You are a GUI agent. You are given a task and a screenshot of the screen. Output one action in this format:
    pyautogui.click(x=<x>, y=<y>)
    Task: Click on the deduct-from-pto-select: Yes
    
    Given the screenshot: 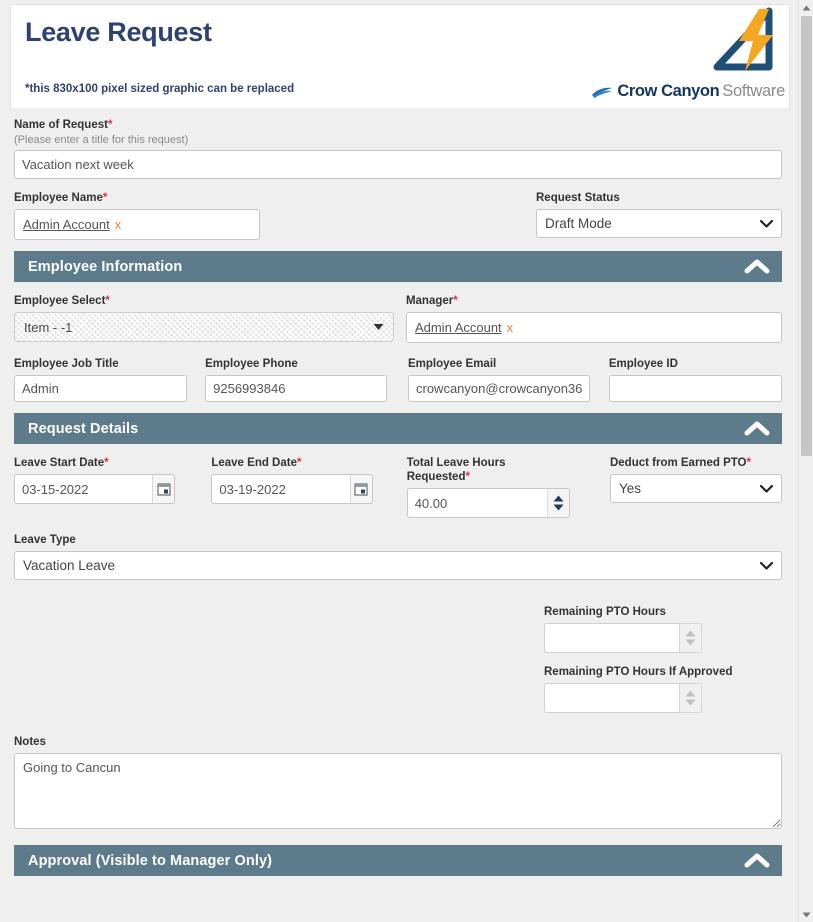 What is the action you would take?
    pyautogui.click(x=695, y=488)
    